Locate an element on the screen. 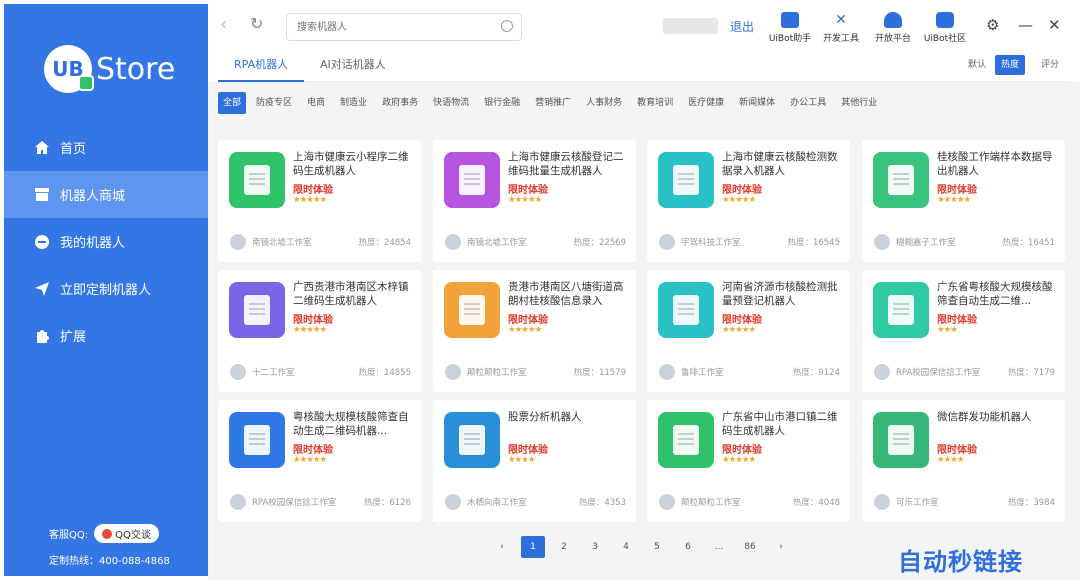  qq-chat-button: QQ交谈 is located at coordinates (126, 533).